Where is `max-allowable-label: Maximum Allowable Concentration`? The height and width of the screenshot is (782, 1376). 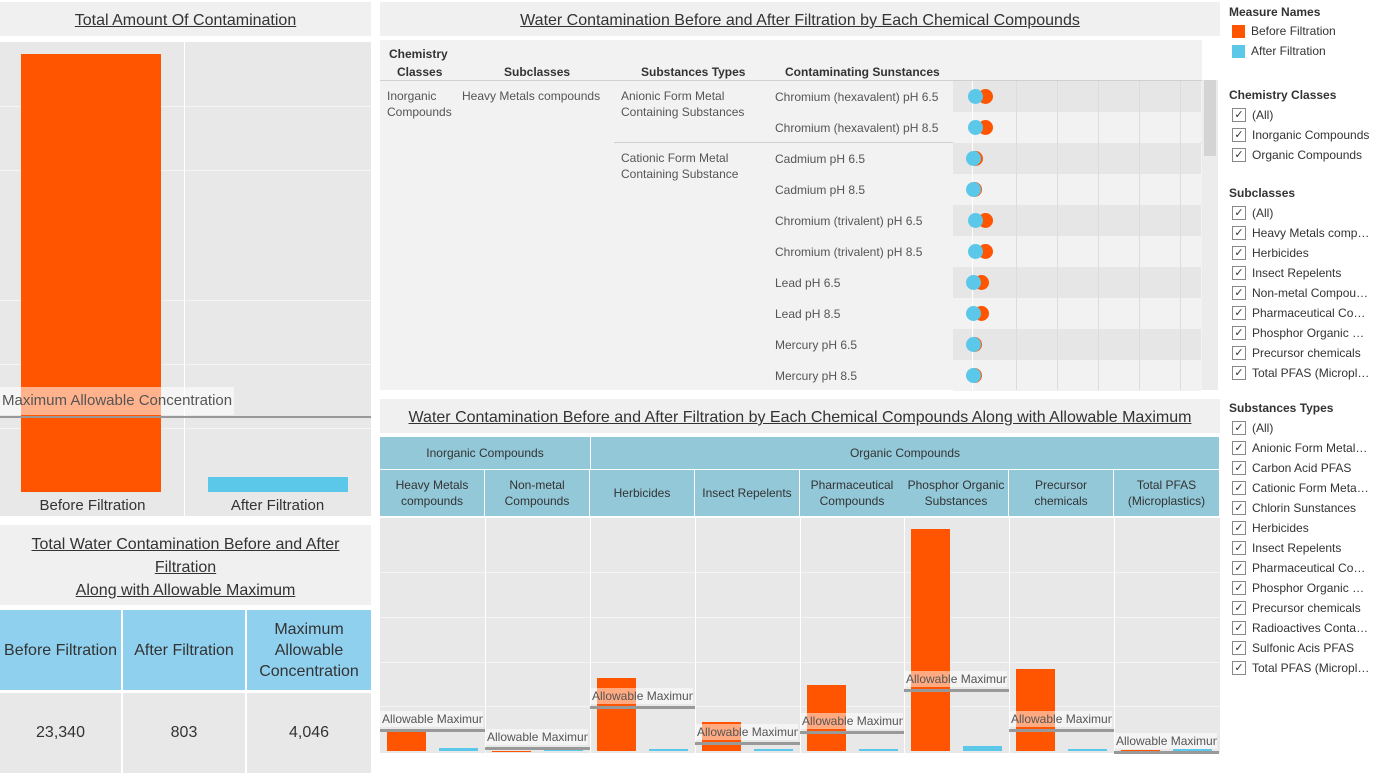
max-allowable-label: Maximum Allowable Concentration is located at coordinates (117, 401).